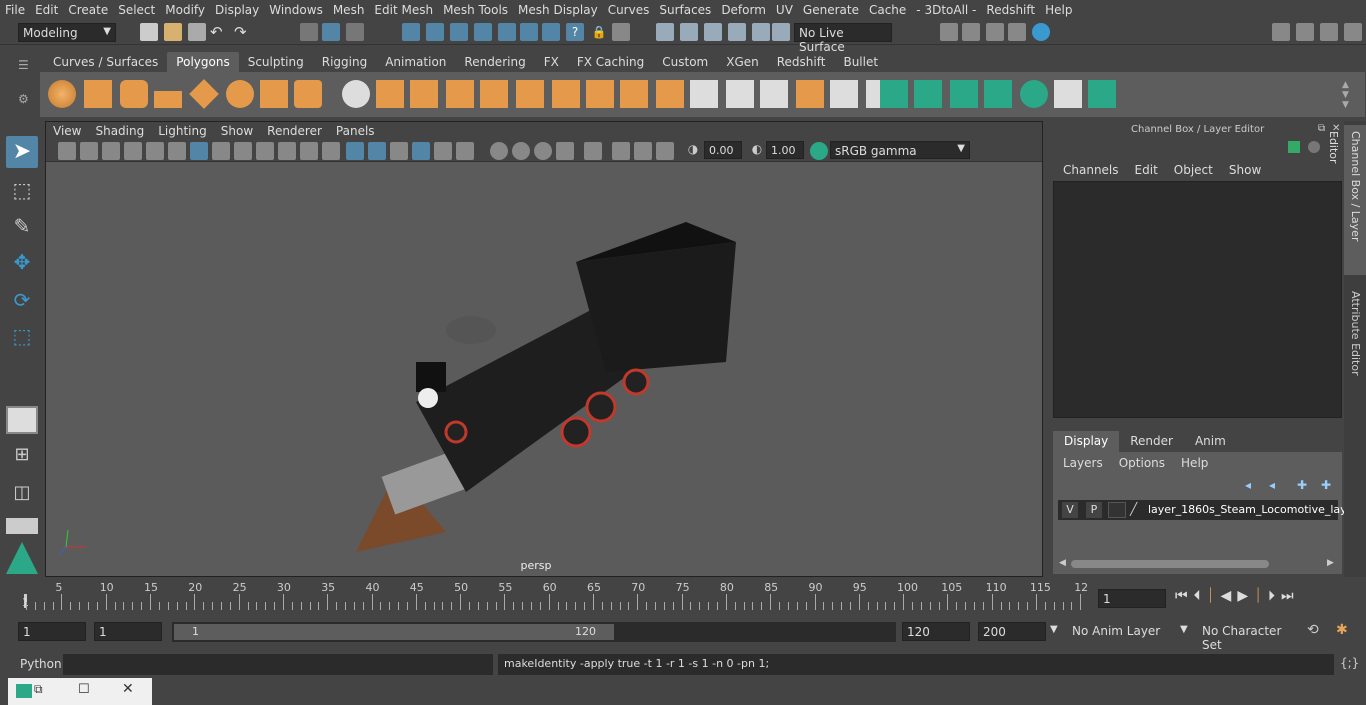 The width and height of the screenshot is (1366, 705). Describe the element at coordinates (551, 62) in the screenshot. I see `shelf-tab-fx: FX` at that location.